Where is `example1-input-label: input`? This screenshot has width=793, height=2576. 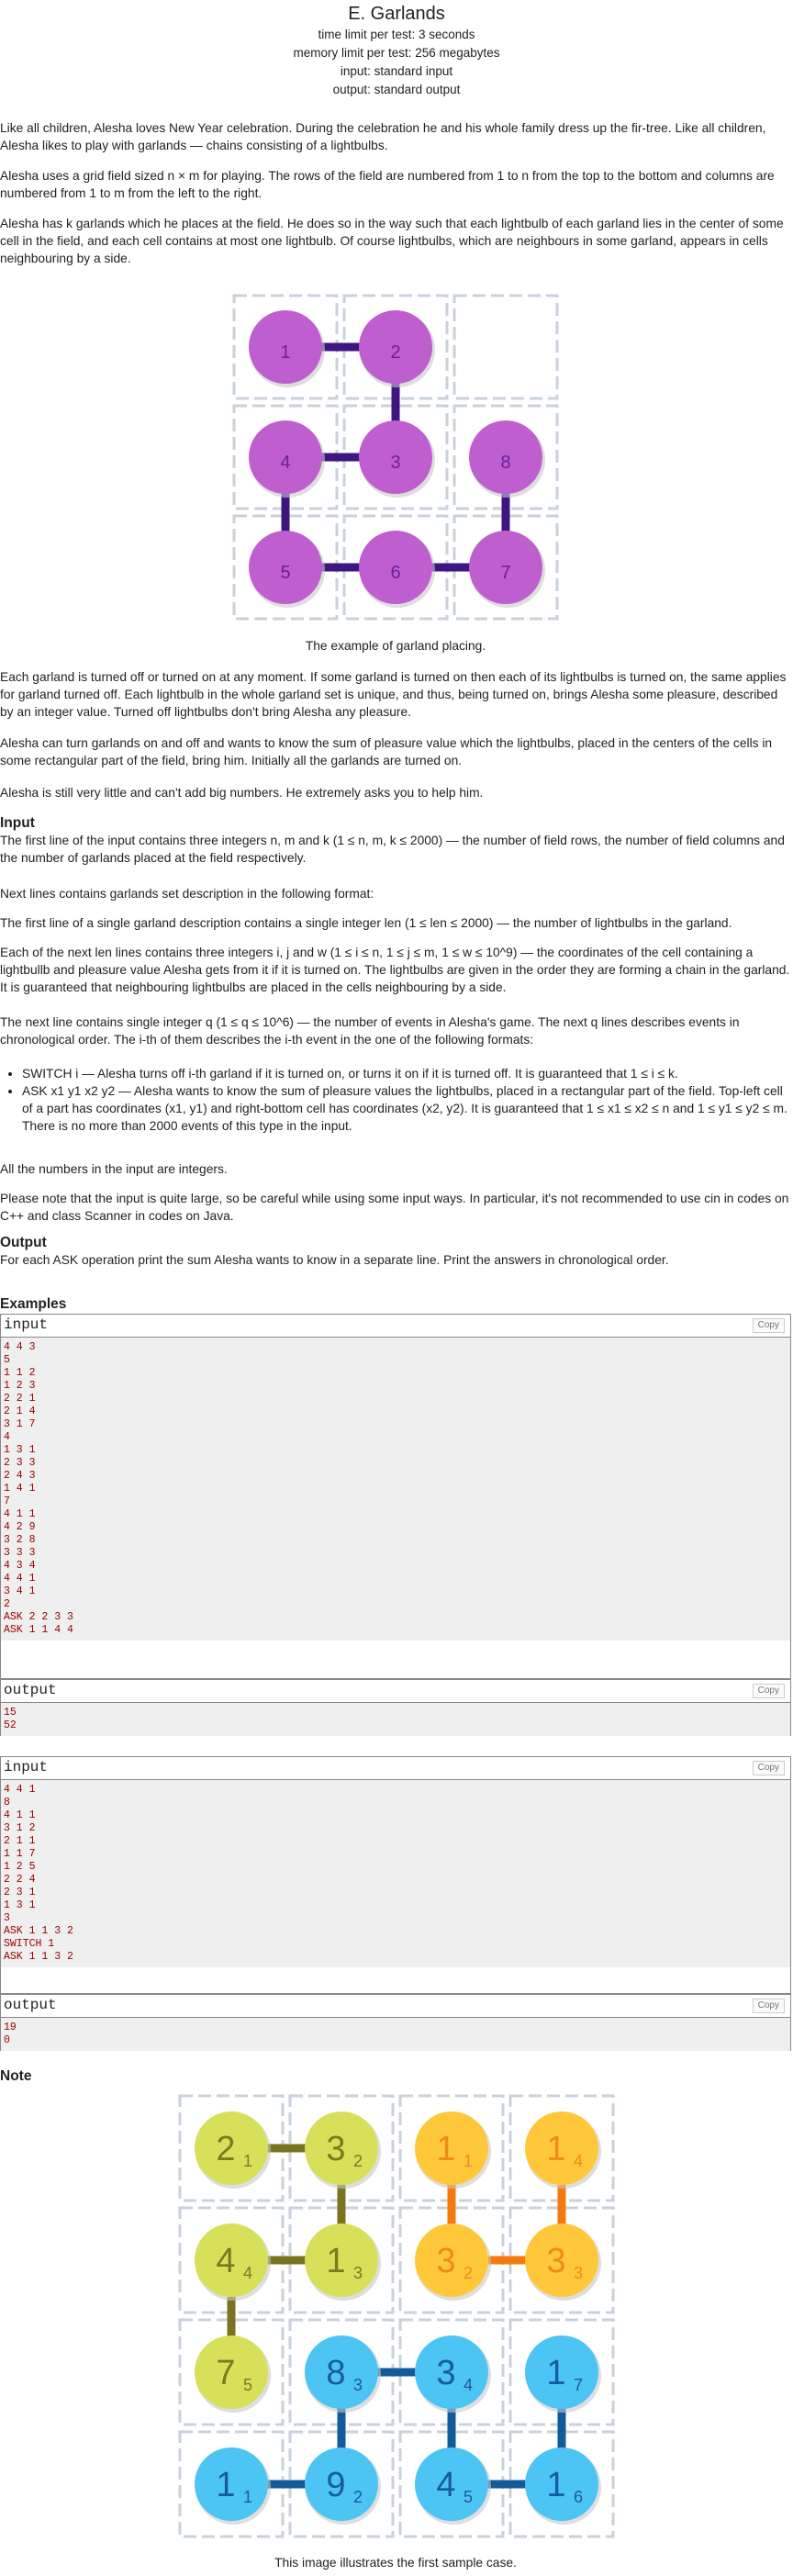
example1-input-label: input is located at coordinates (26, 1324).